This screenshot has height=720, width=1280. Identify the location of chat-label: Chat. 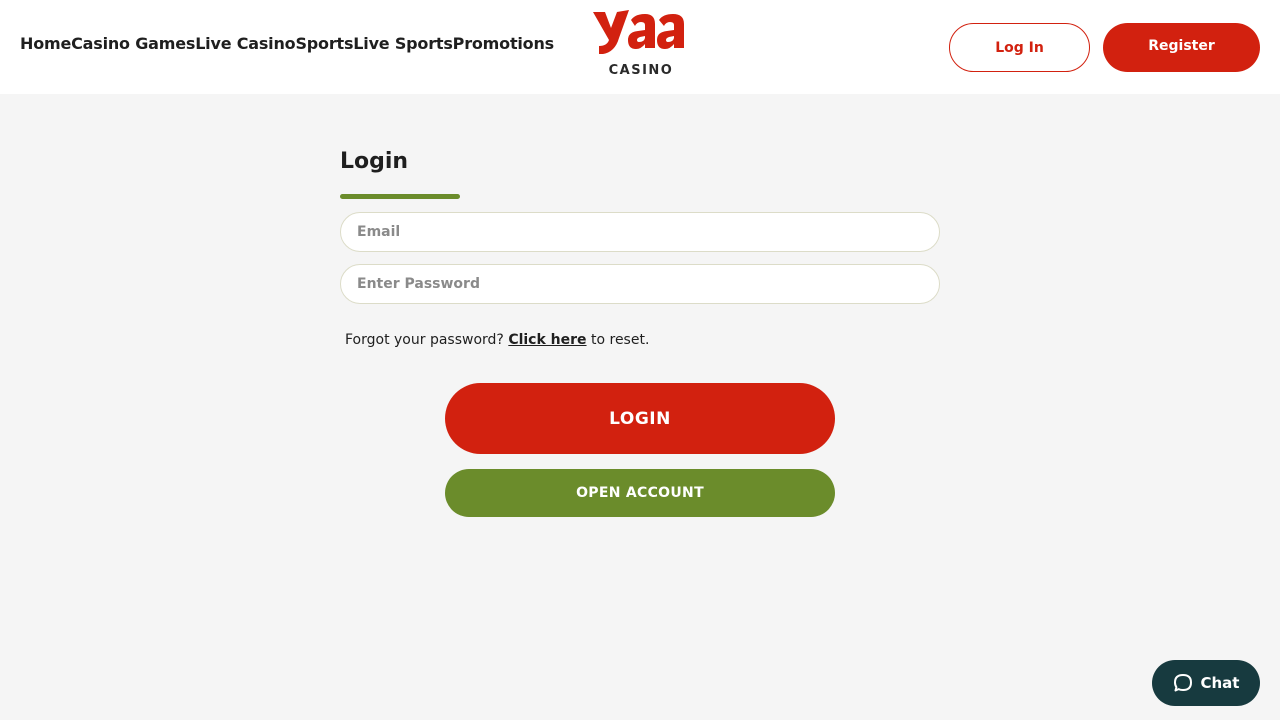
(1220, 683).